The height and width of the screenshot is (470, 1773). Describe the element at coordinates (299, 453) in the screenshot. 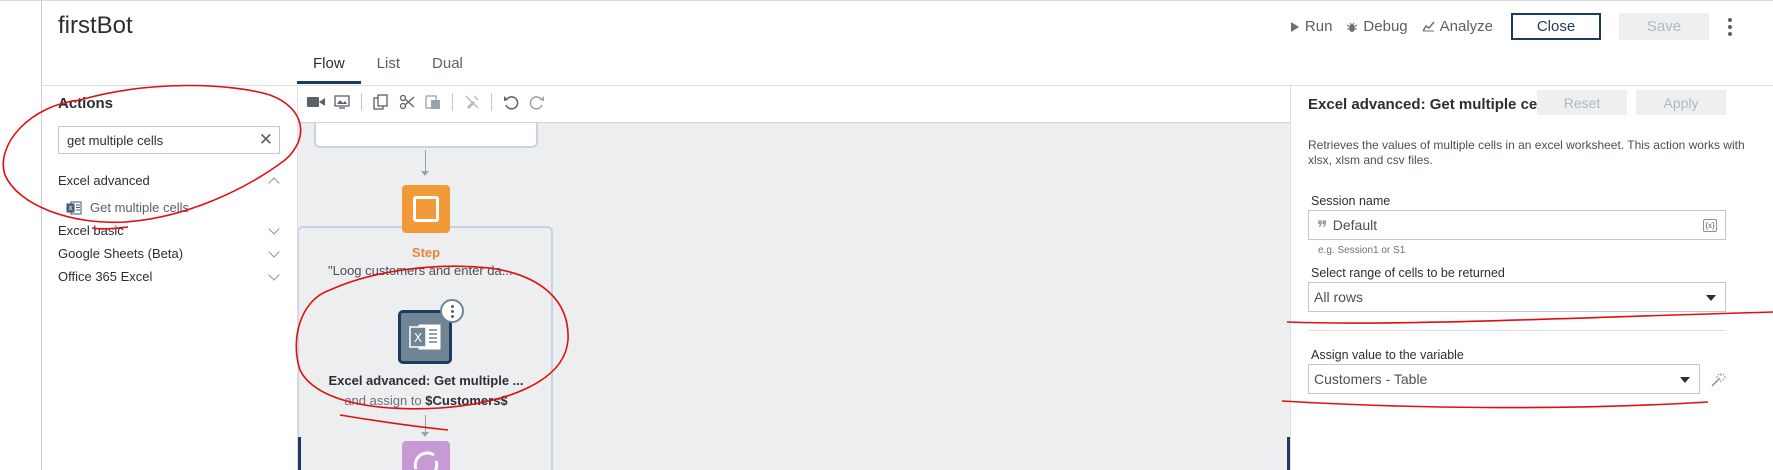

I see `canvas-scroll-marker-left` at that location.